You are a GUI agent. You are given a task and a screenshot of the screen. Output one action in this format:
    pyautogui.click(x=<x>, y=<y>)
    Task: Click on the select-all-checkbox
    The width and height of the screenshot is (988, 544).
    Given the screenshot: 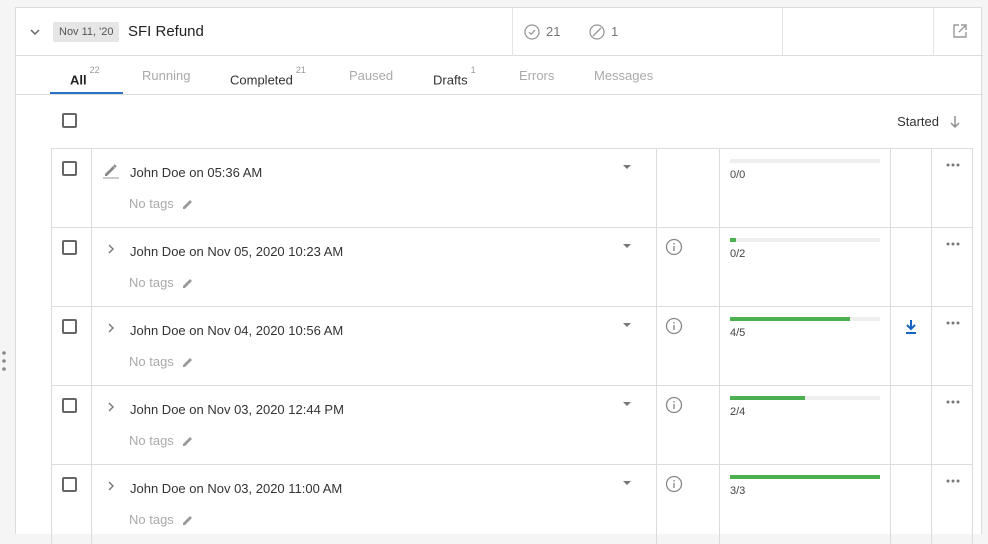 What is the action you would take?
    pyautogui.click(x=69, y=120)
    